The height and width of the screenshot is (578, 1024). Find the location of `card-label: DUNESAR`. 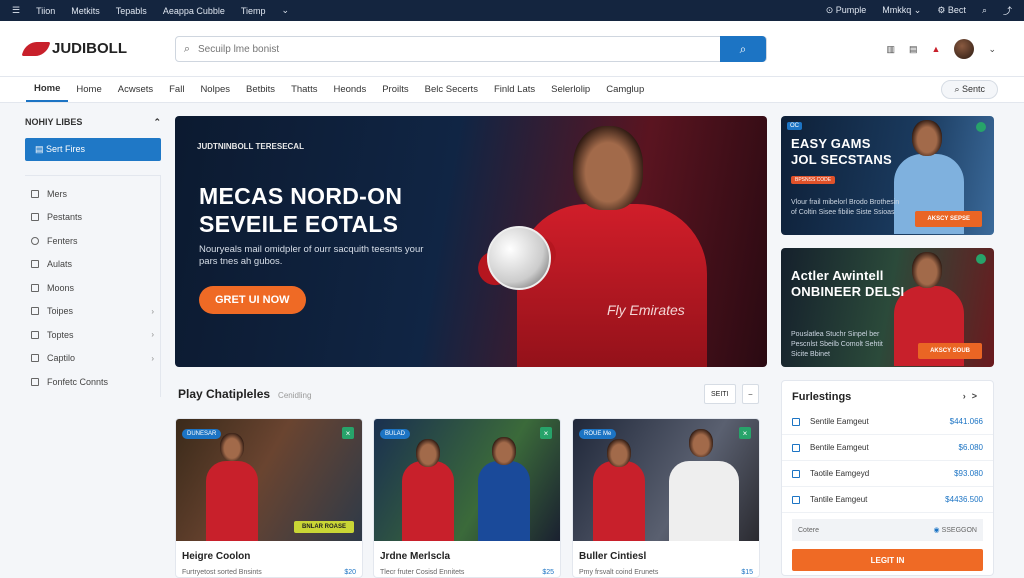

card-label: DUNESAR is located at coordinates (202, 434).